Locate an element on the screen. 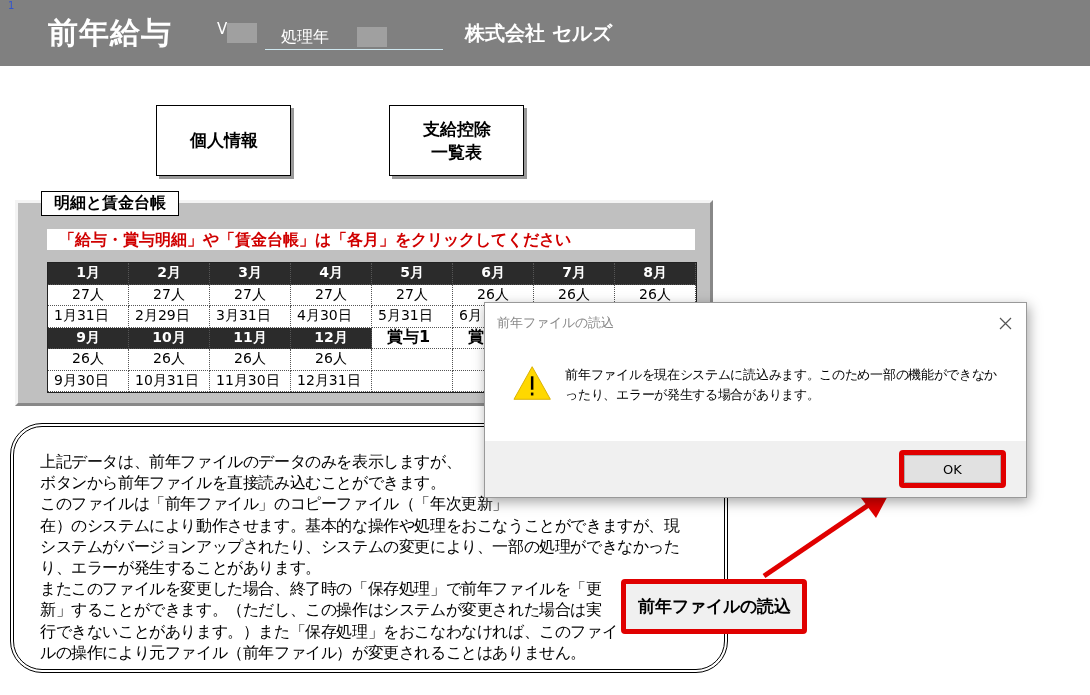 The image size is (1090, 695). notice-text: 行できないことがあります。）また「保存処理」をおこなわなければ、このファイ is located at coordinates (329, 632).